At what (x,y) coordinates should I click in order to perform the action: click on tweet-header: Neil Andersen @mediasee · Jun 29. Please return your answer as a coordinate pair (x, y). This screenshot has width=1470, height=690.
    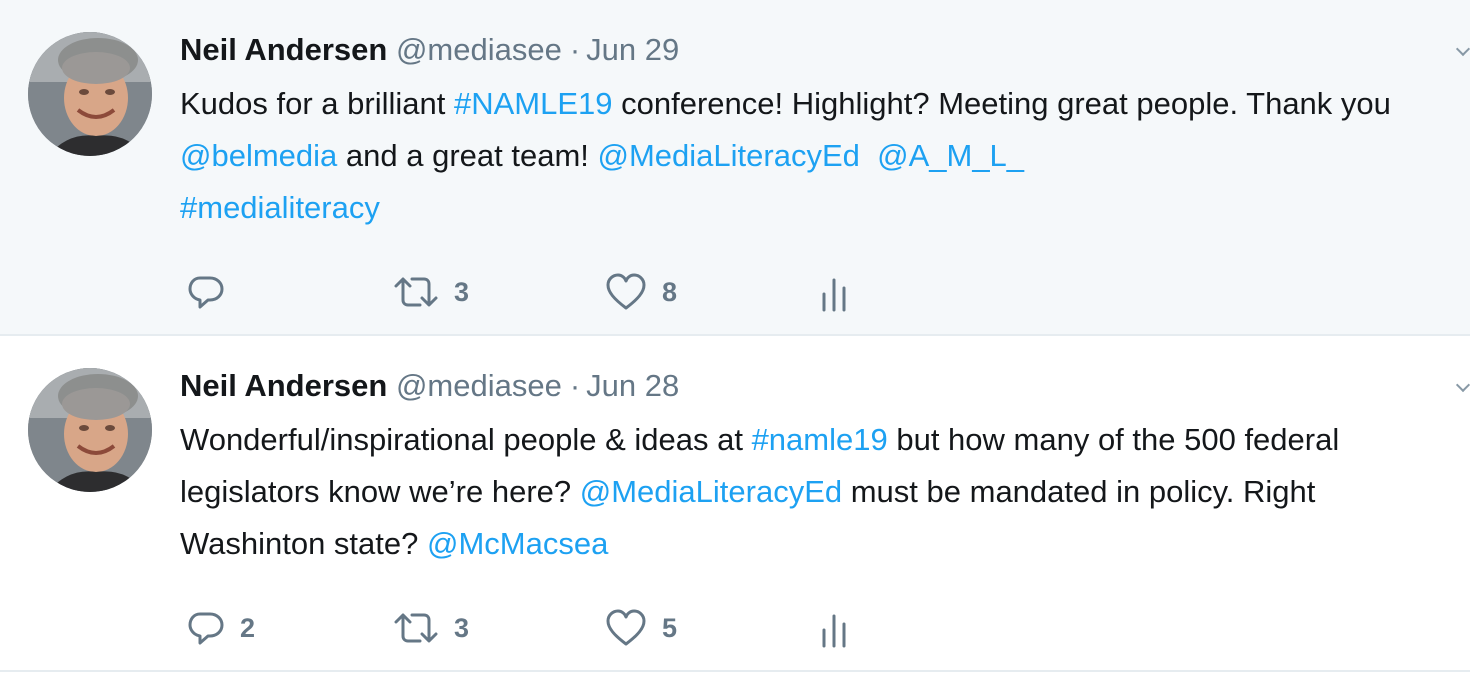
    Looking at the image, I should click on (429, 50).